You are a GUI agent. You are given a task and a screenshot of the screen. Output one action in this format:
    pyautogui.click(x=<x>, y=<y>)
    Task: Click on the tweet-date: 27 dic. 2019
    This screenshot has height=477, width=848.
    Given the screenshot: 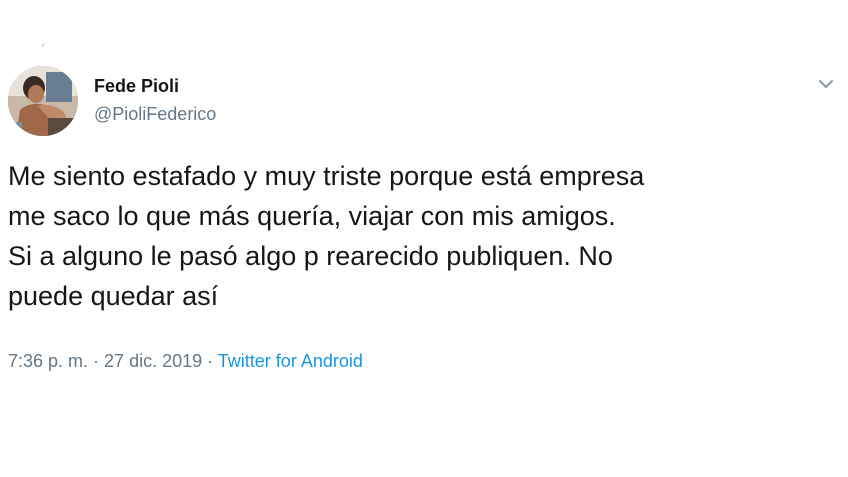 What is the action you would take?
    pyautogui.click(x=153, y=361)
    